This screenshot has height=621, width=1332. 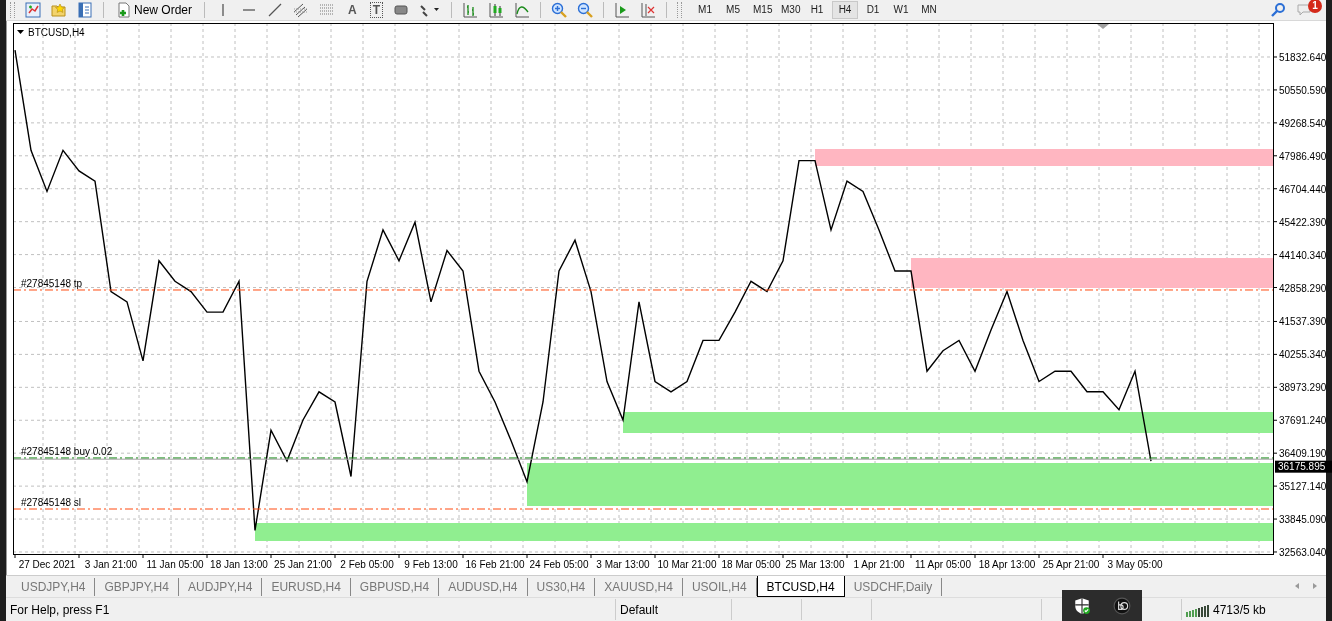 I want to click on price-label: 37691.240, so click(x=1303, y=421).